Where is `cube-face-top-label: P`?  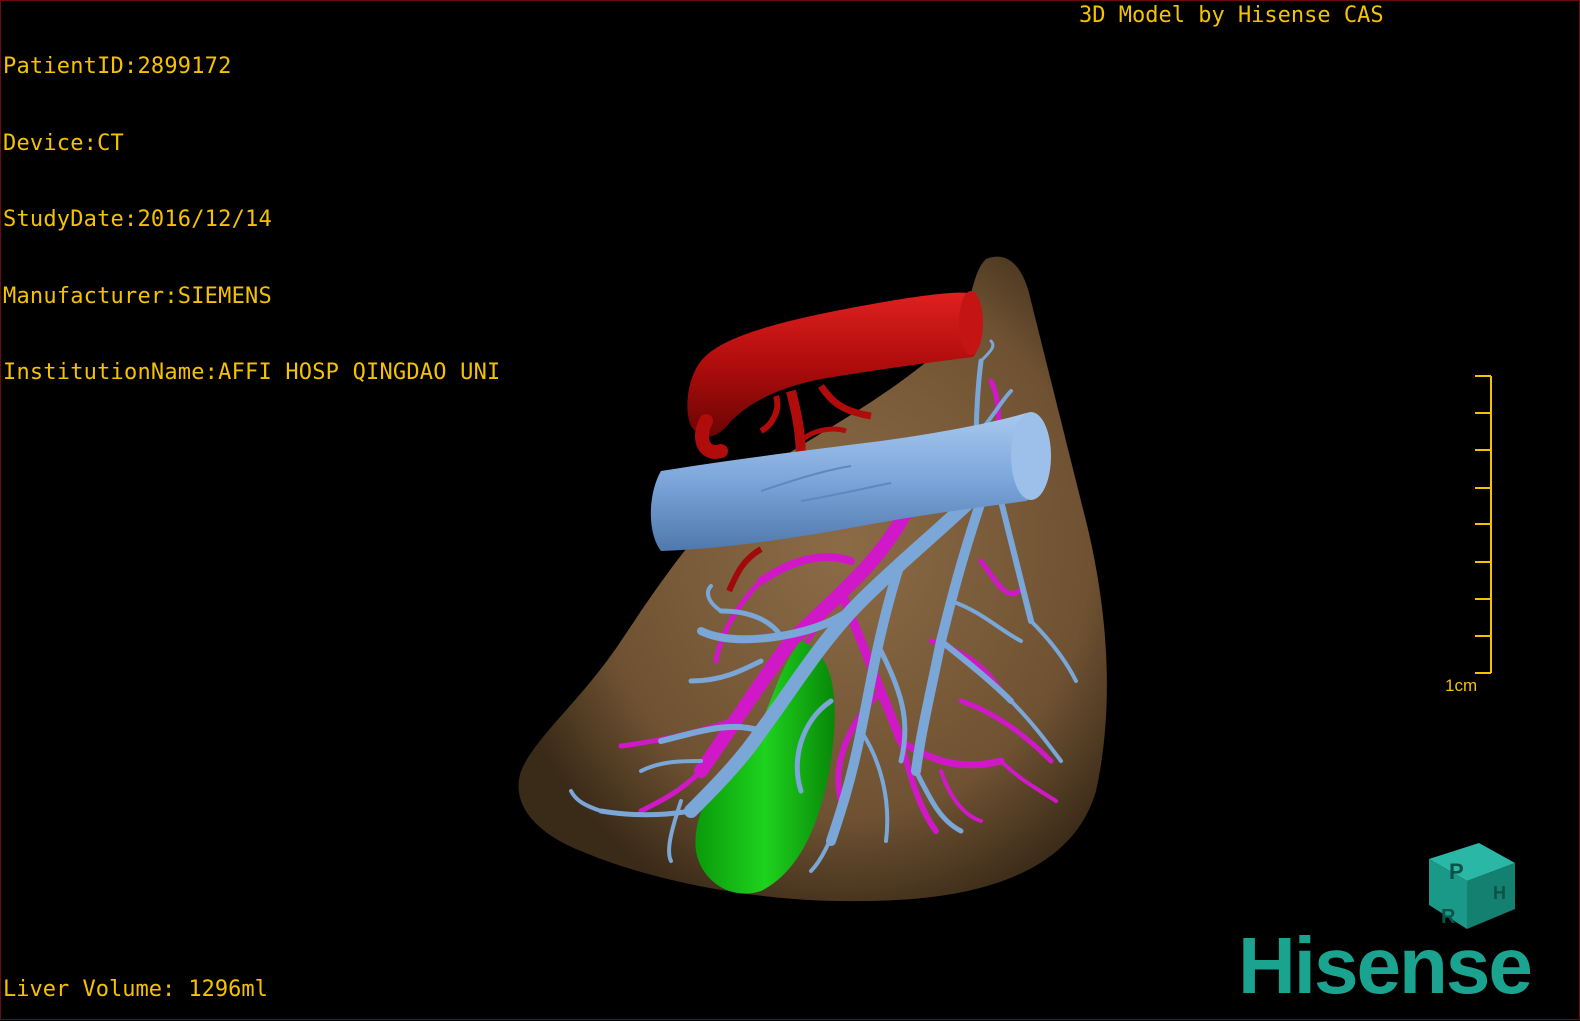
cube-face-top-label: P is located at coordinates (1456, 871).